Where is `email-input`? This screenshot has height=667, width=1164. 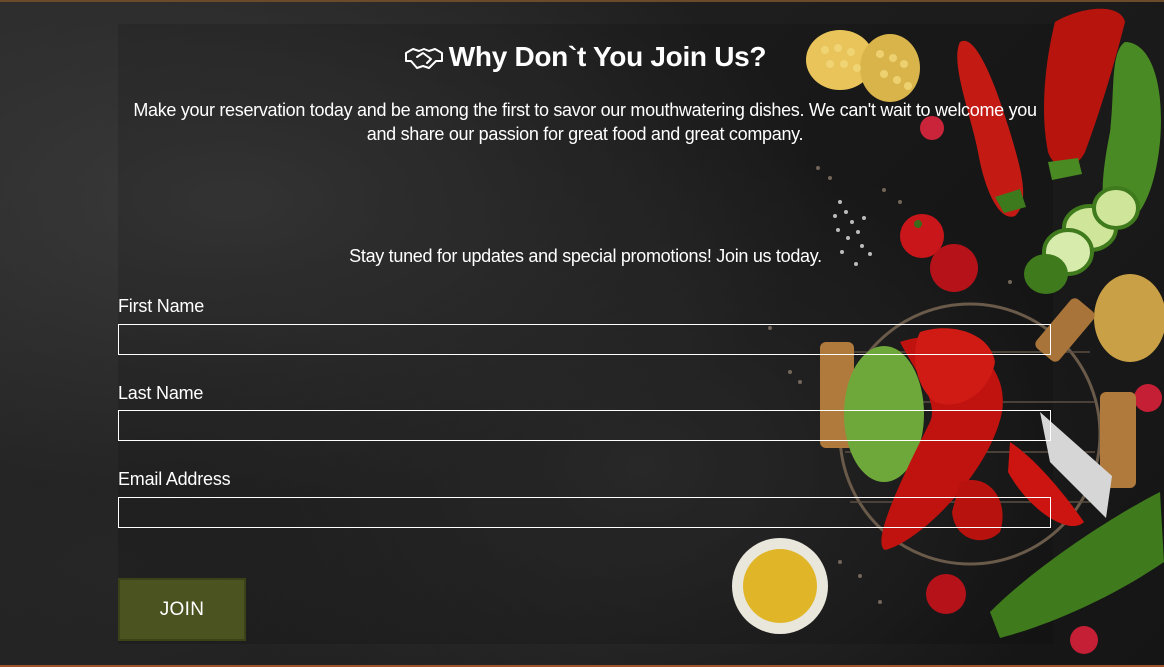
email-input is located at coordinates (584, 512).